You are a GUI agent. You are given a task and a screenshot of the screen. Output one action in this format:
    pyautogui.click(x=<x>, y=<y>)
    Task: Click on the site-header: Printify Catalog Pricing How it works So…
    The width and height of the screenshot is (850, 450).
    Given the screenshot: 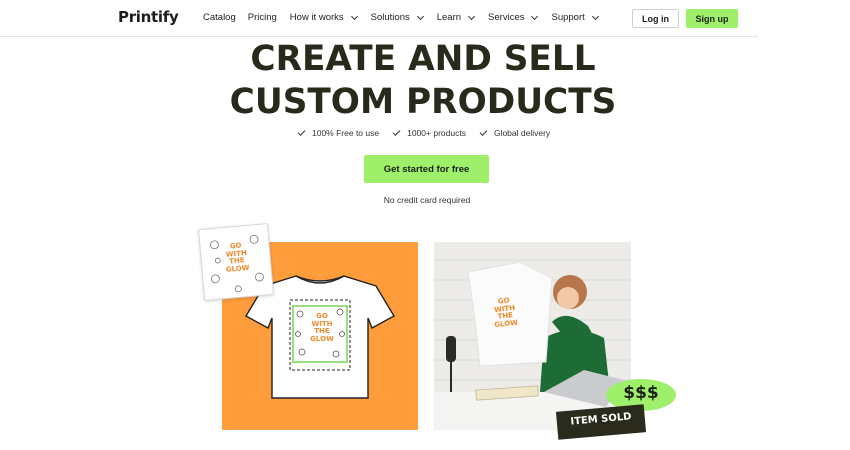 What is the action you would take?
    pyautogui.click(x=379, y=18)
    